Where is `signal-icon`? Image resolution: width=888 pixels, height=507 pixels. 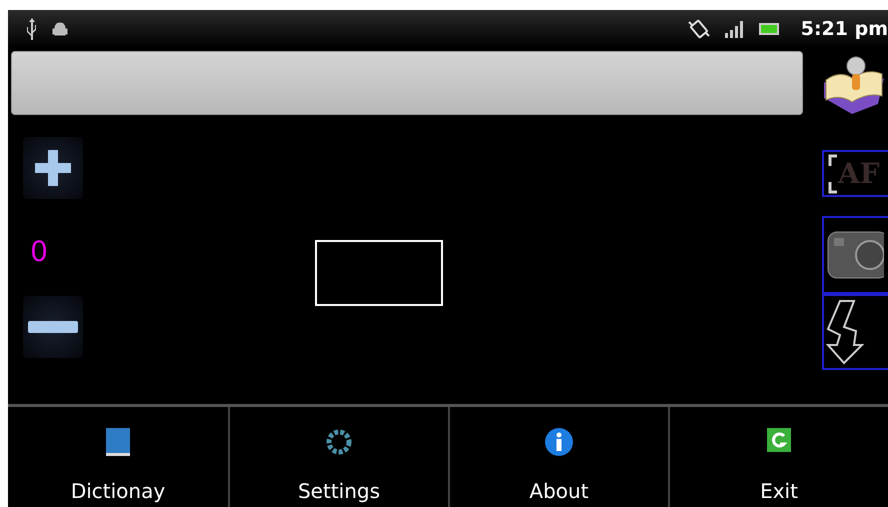 signal-icon is located at coordinates (734, 29).